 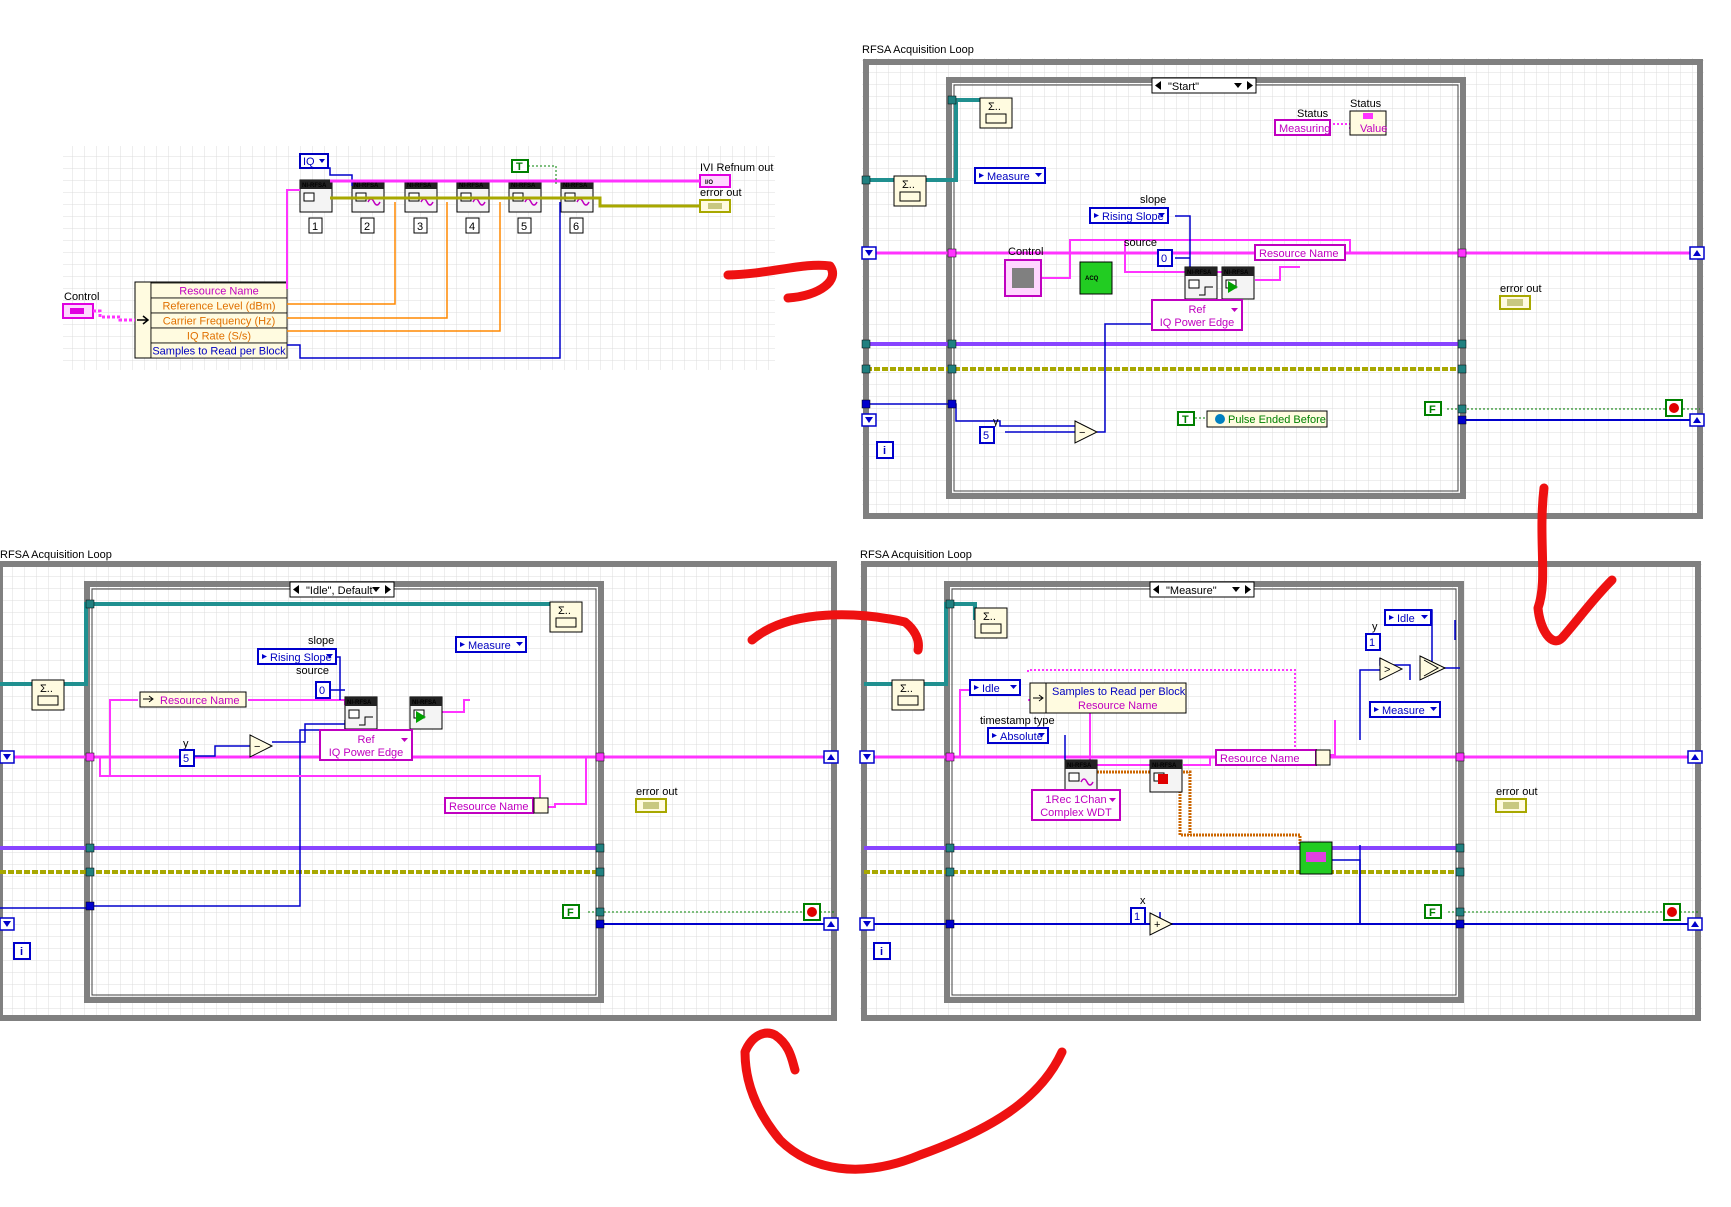 I want to click on start-shift-register-right-top, so click(x=1697, y=253).